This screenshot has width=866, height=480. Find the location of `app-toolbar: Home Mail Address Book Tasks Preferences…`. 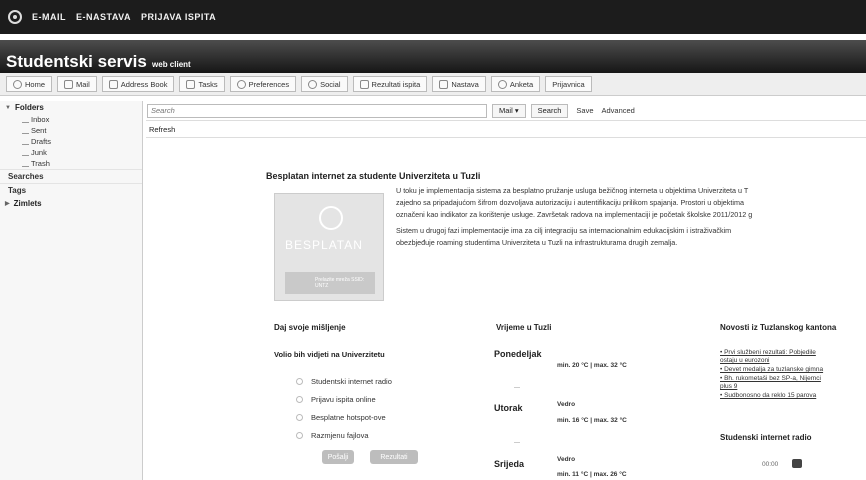

app-toolbar: Home Mail Address Book Tasks Preferences… is located at coordinates (433, 84).